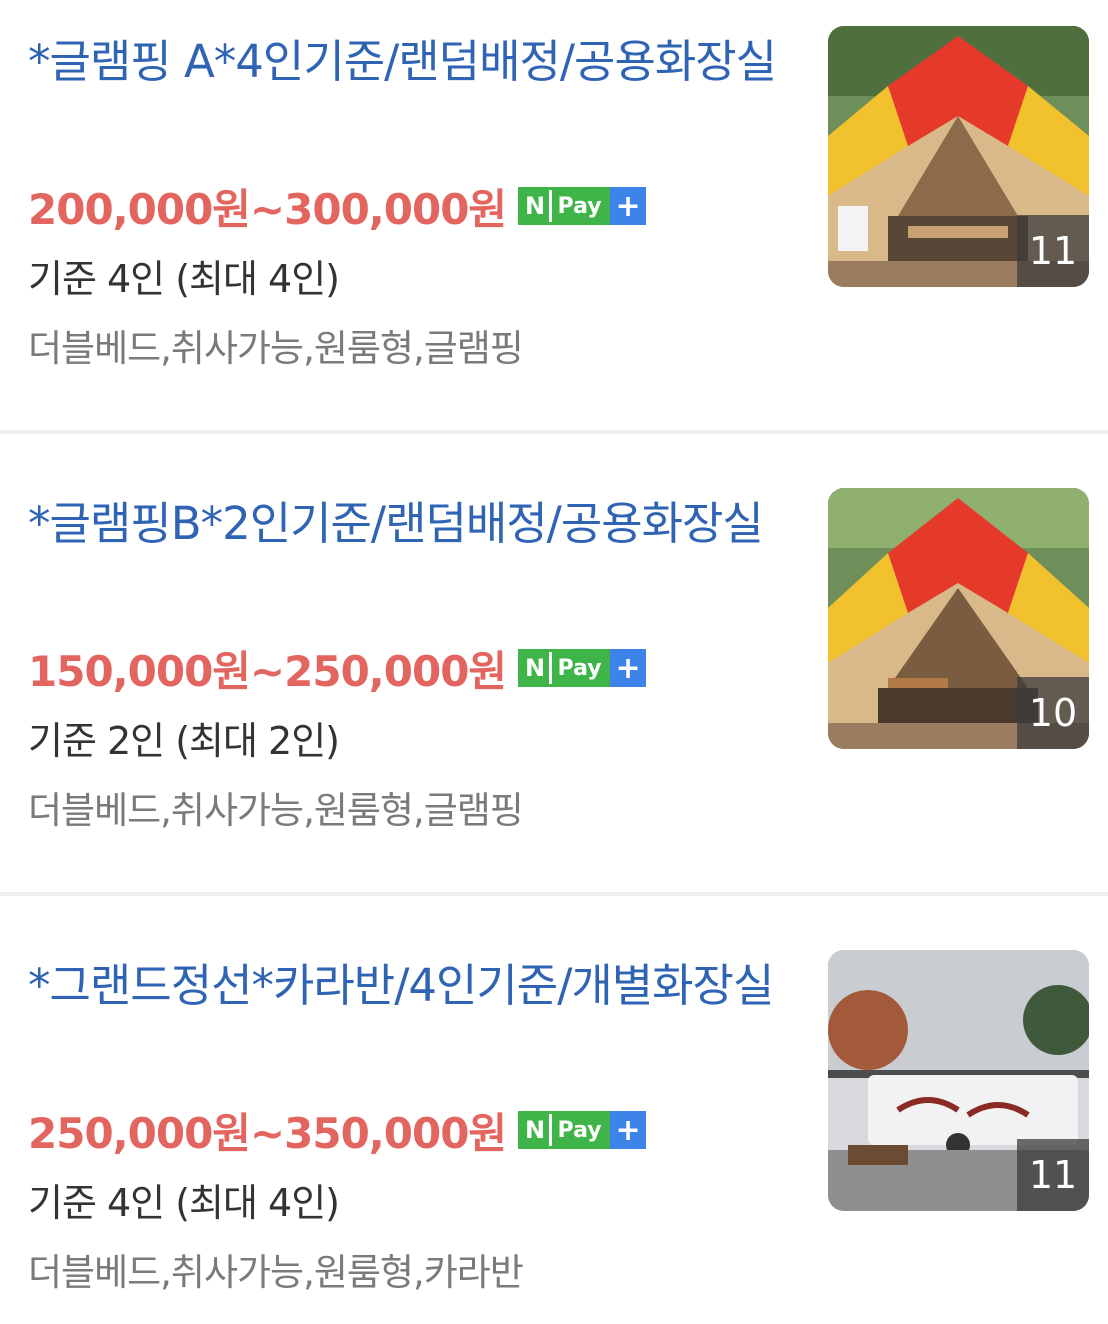 The width and height of the screenshot is (1108, 1324). I want to click on photo-count-badge: 10, so click(1053, 713).